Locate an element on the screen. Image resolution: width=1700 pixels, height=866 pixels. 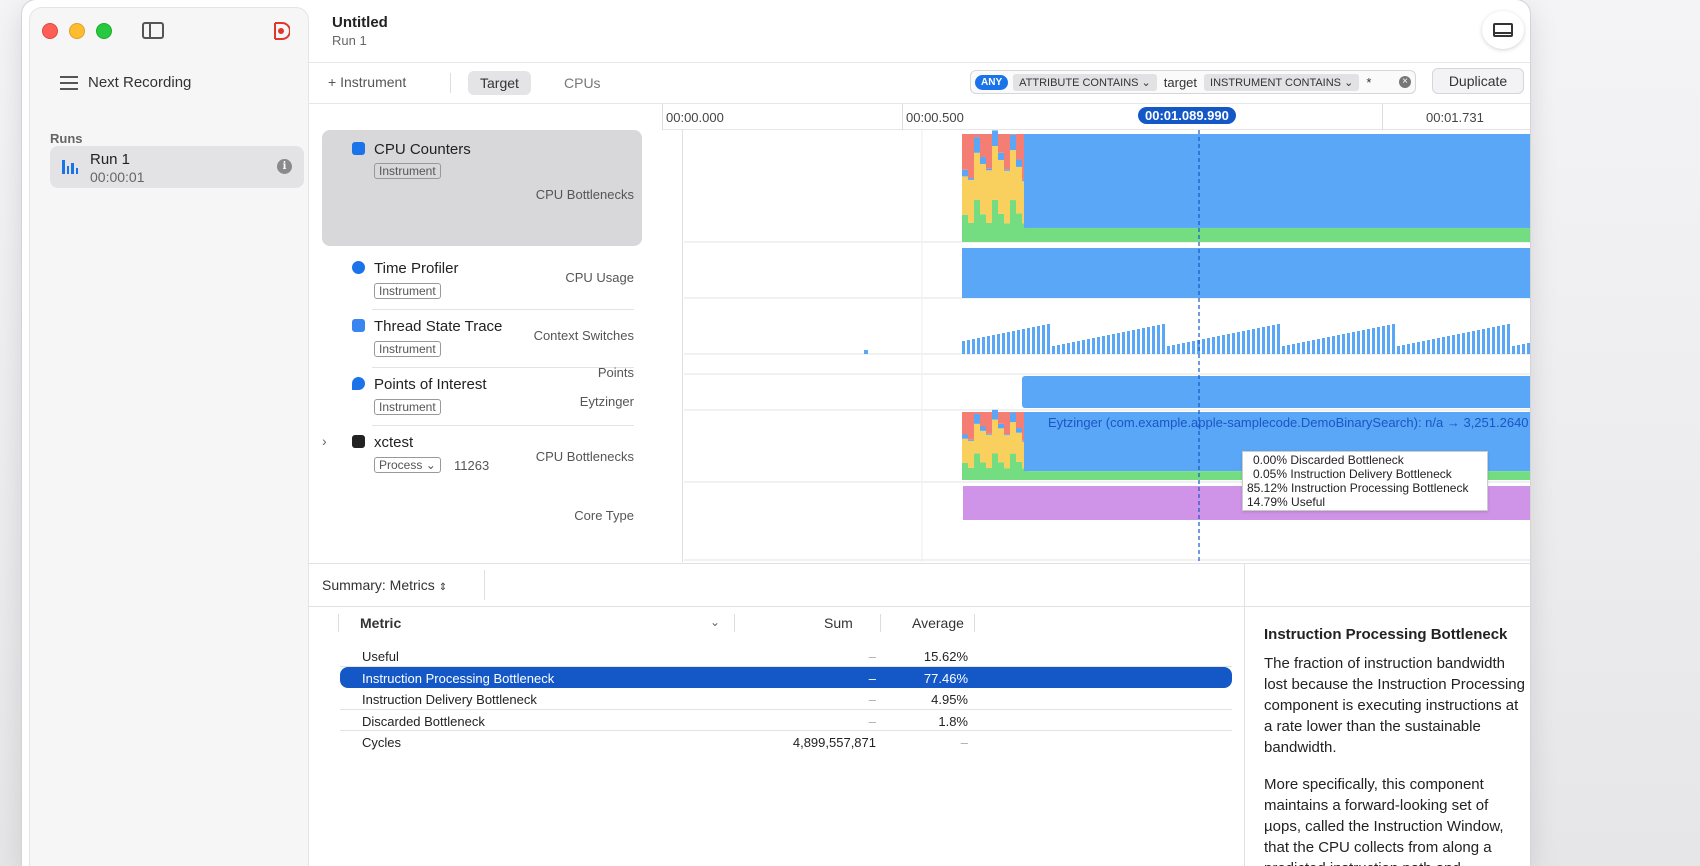
minimize-icon is located at coordinates (77, 31).